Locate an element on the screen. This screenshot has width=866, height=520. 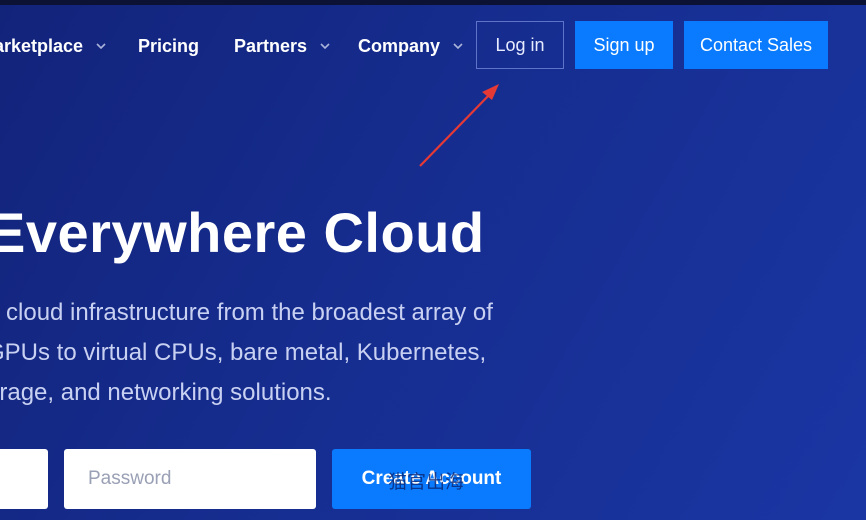
login-button: Log in is located at coordinates (520, 45).